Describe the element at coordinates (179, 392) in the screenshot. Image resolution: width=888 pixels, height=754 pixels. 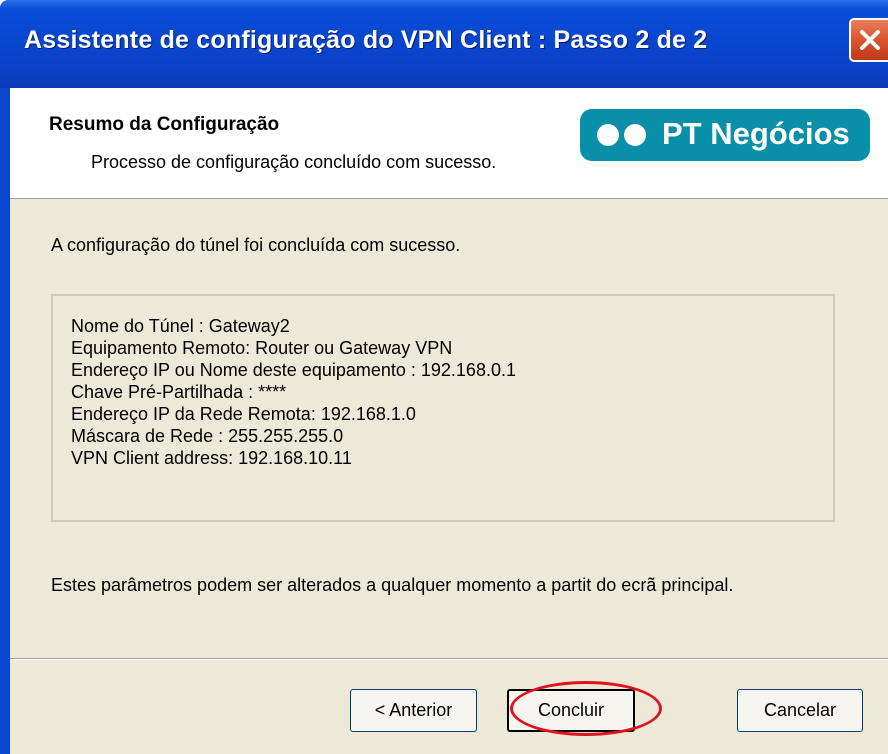
I see `summary-line-preshared-key: Chave Pré-Partilhada : ****` at that location.